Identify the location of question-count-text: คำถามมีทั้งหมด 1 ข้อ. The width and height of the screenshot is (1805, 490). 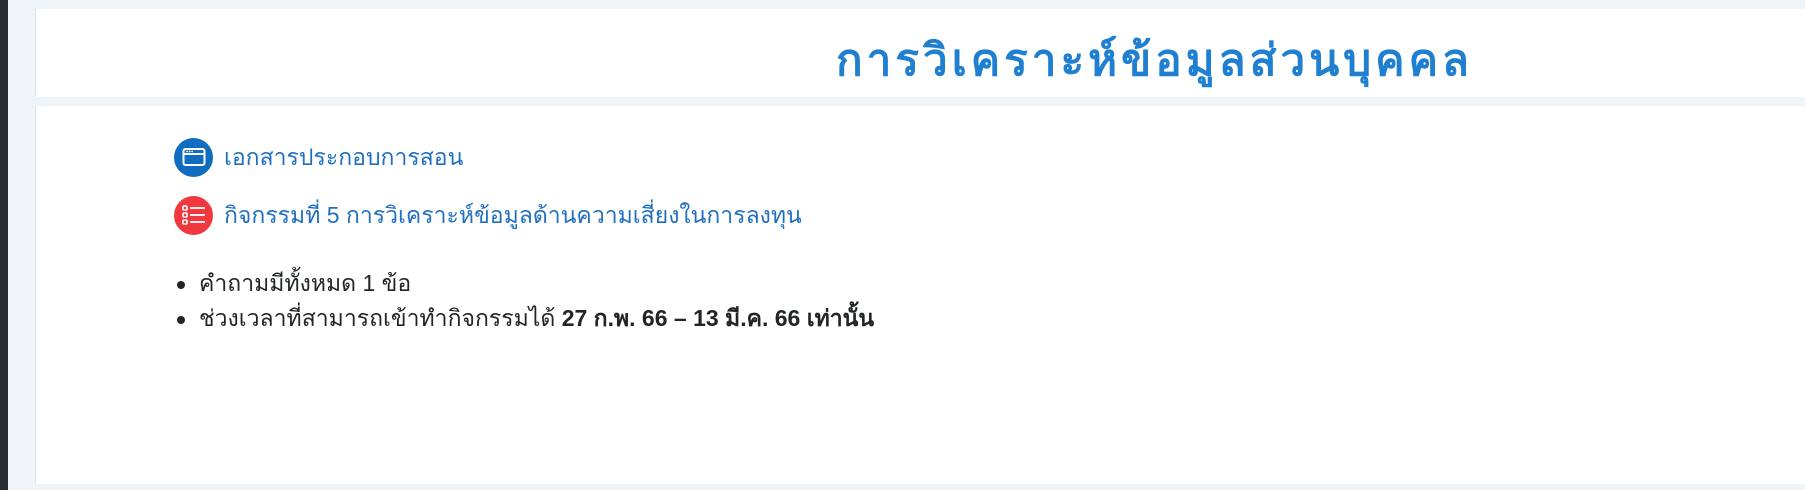
(305, 283).